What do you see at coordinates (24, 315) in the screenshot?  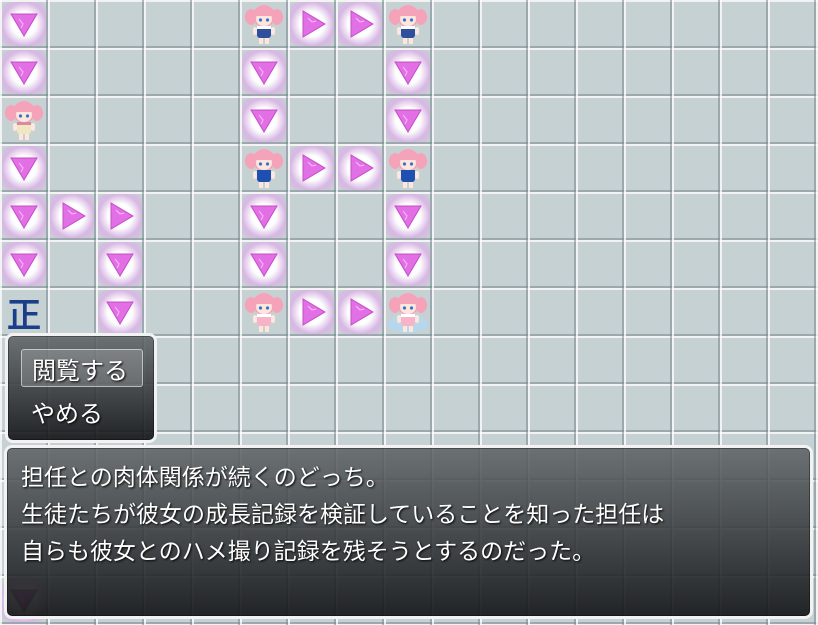 I see `kanji-tile: 正` at bounding box center [24, 315].